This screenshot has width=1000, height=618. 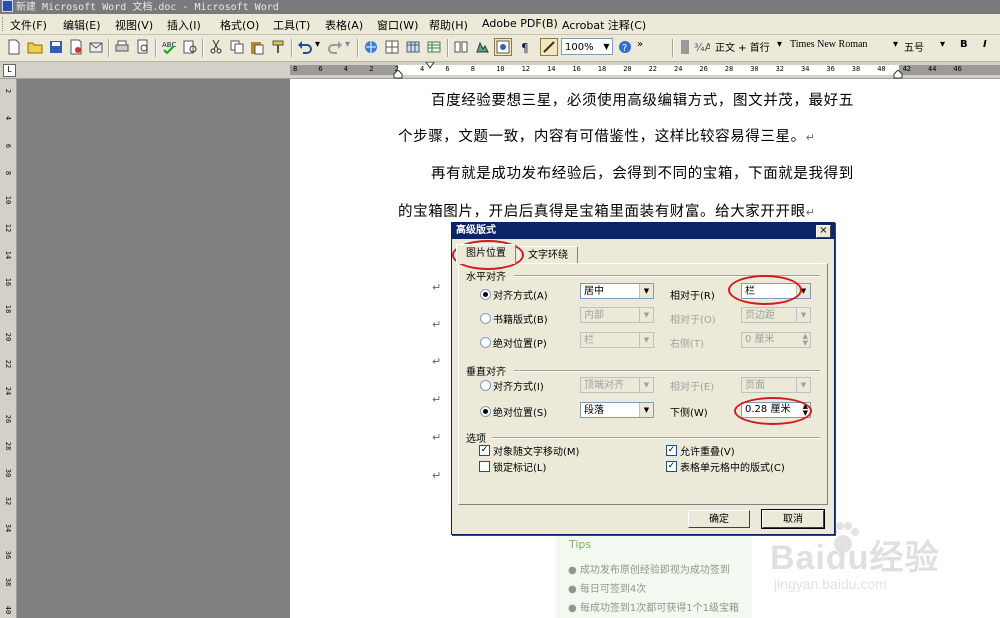 I want to click on paragraph-mark: ↵, so click(x=437, y=324).